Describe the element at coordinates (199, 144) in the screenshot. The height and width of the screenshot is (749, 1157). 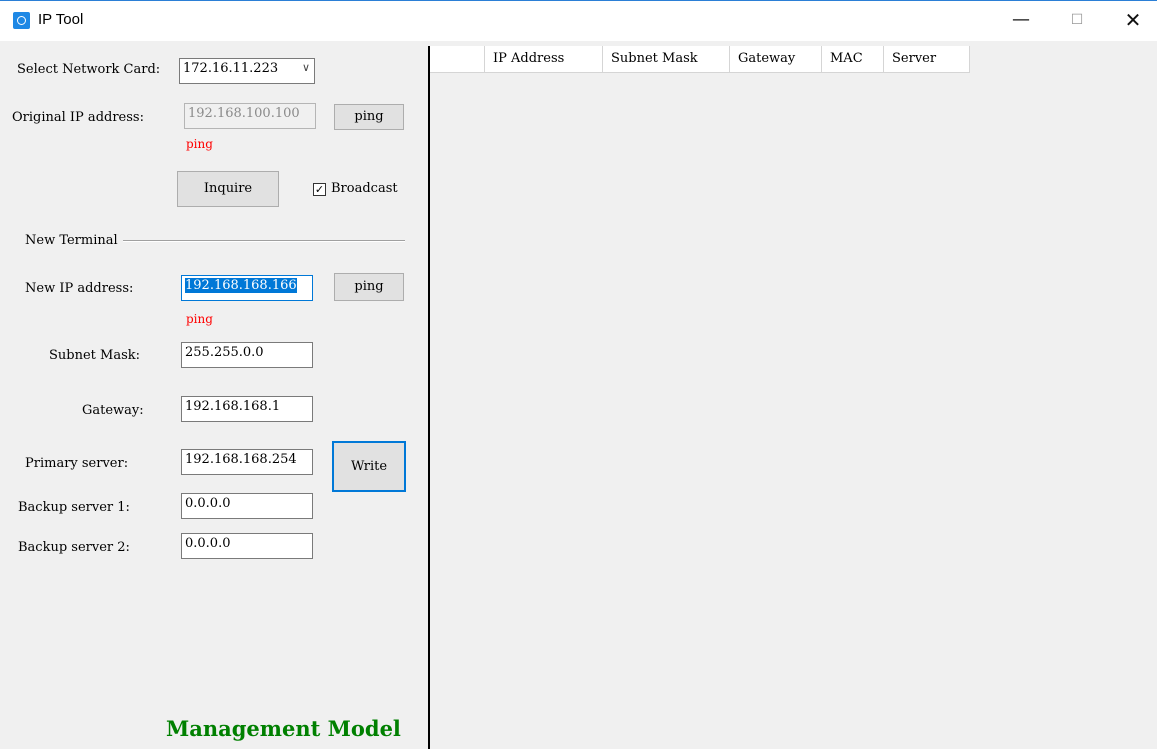
I see `ping-status-original: ping` at that location.